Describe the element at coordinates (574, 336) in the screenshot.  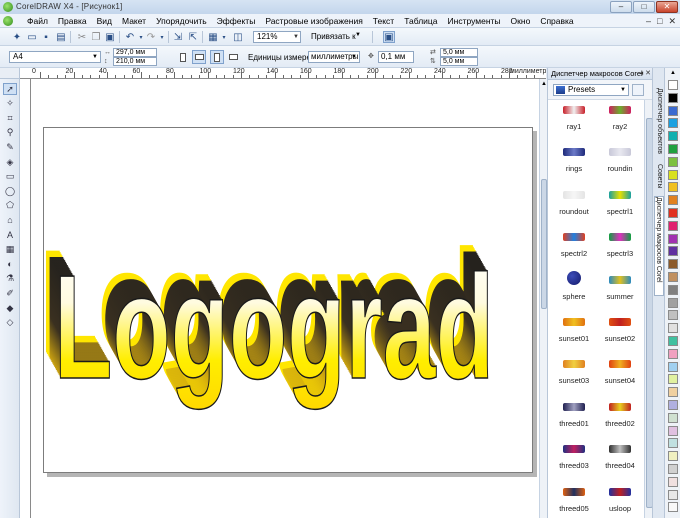
I see `preset-item: sunset01` at that location.